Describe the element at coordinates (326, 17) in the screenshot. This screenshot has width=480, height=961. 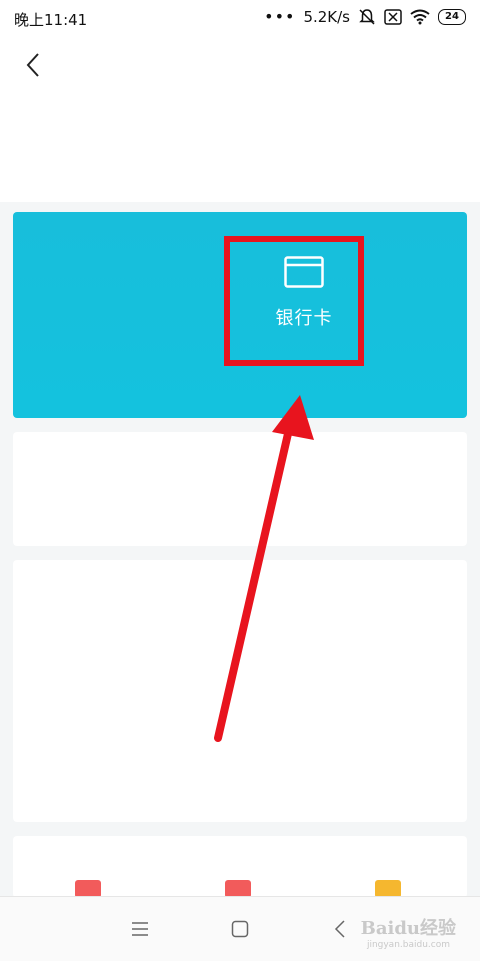
I see `network-speed: 5.2K/s` at that location.